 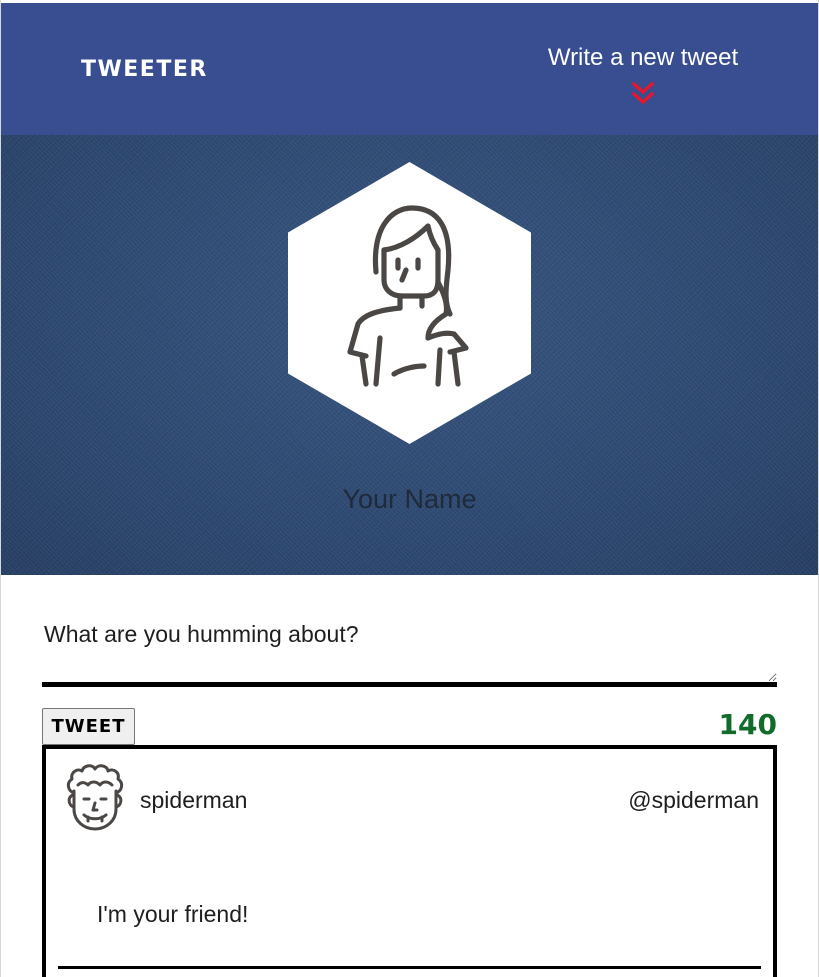 What do you see at coordinates (88, 726) in the screenshot?
I see `tweet-submit-button: TWEET` at bounding box center [88, 726].